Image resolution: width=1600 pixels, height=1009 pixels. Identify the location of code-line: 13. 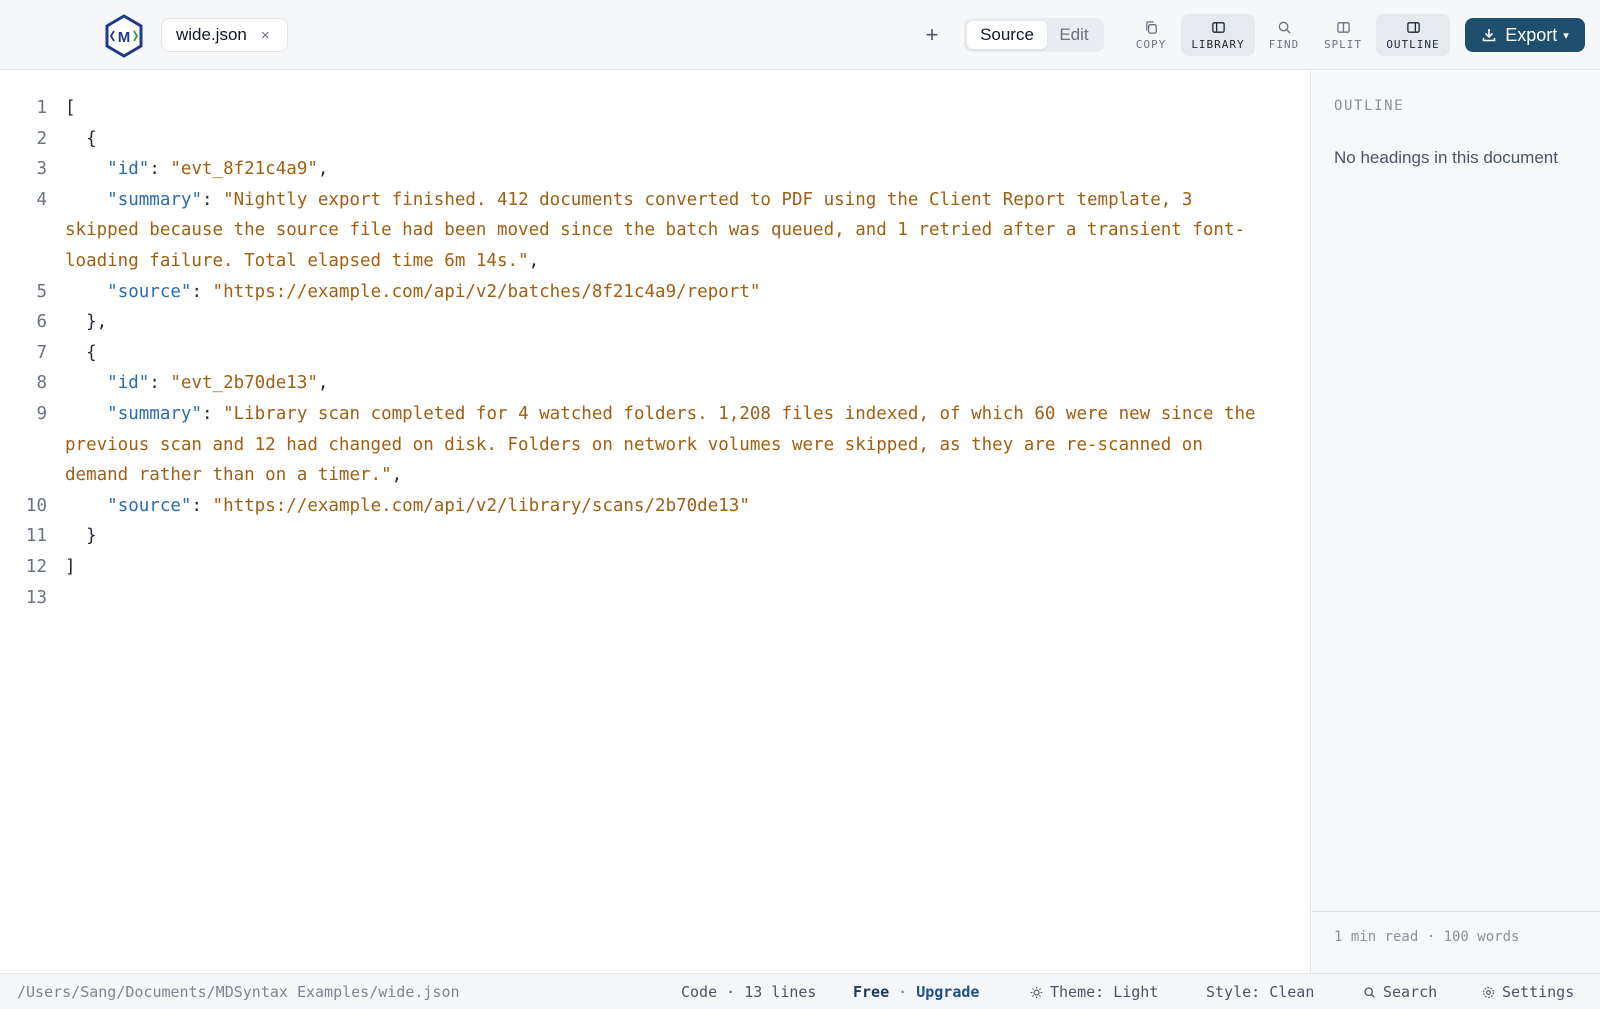
(655, 598).